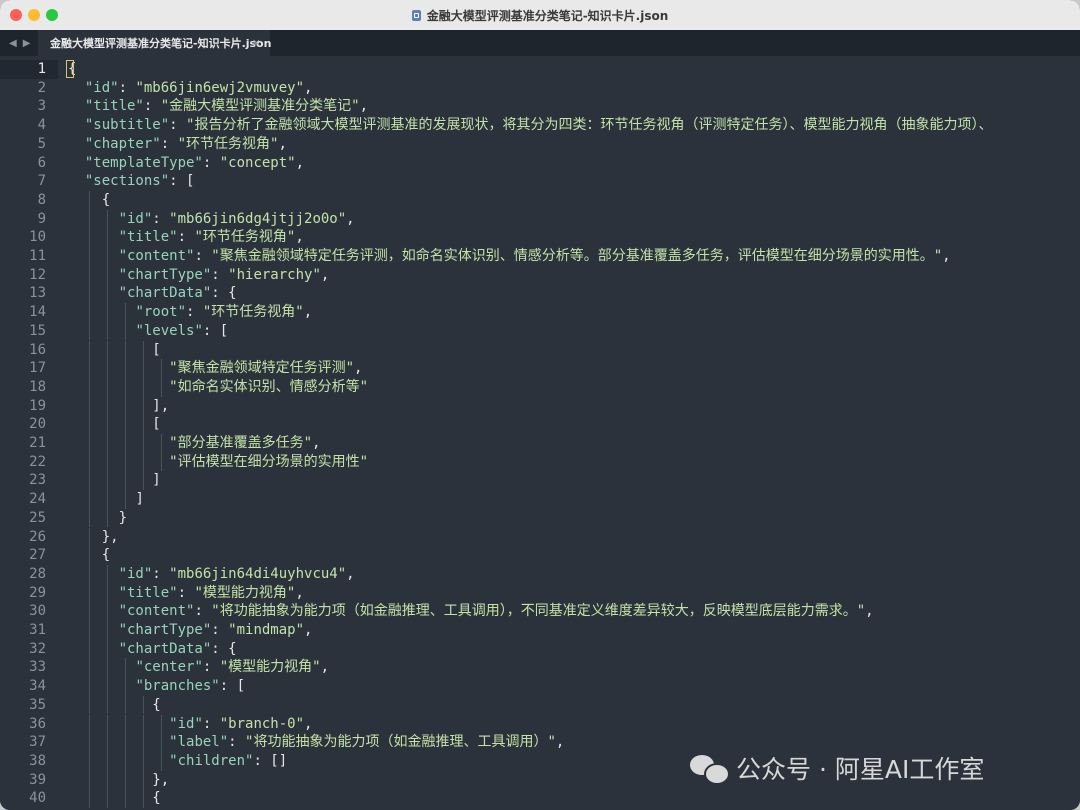  I want to click on line-number: 9, so click(41, 218).